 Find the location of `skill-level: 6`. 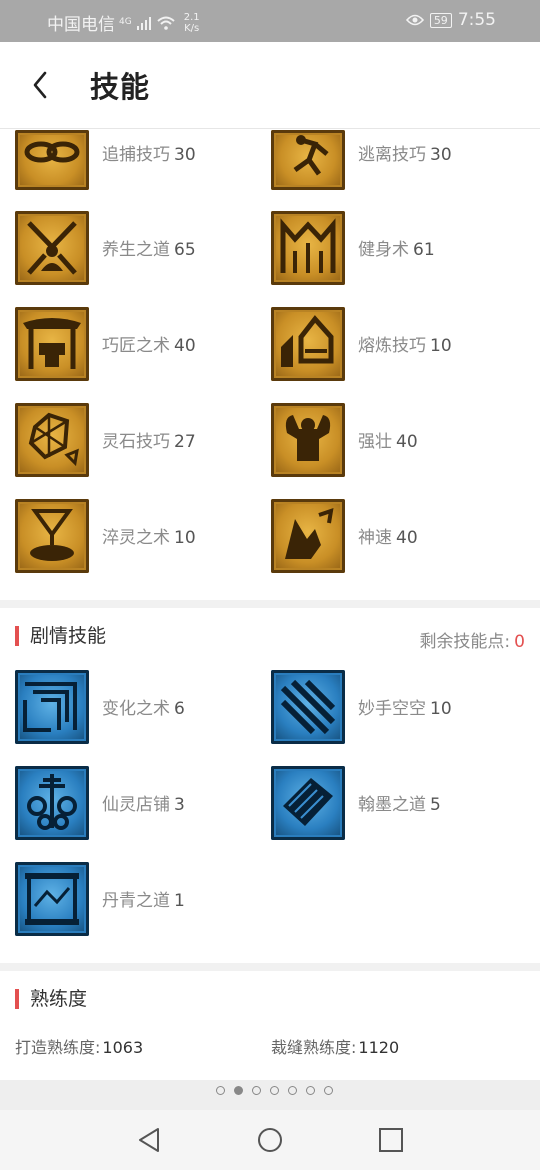

skill-level: 6 is located at coordinates (179, 709).